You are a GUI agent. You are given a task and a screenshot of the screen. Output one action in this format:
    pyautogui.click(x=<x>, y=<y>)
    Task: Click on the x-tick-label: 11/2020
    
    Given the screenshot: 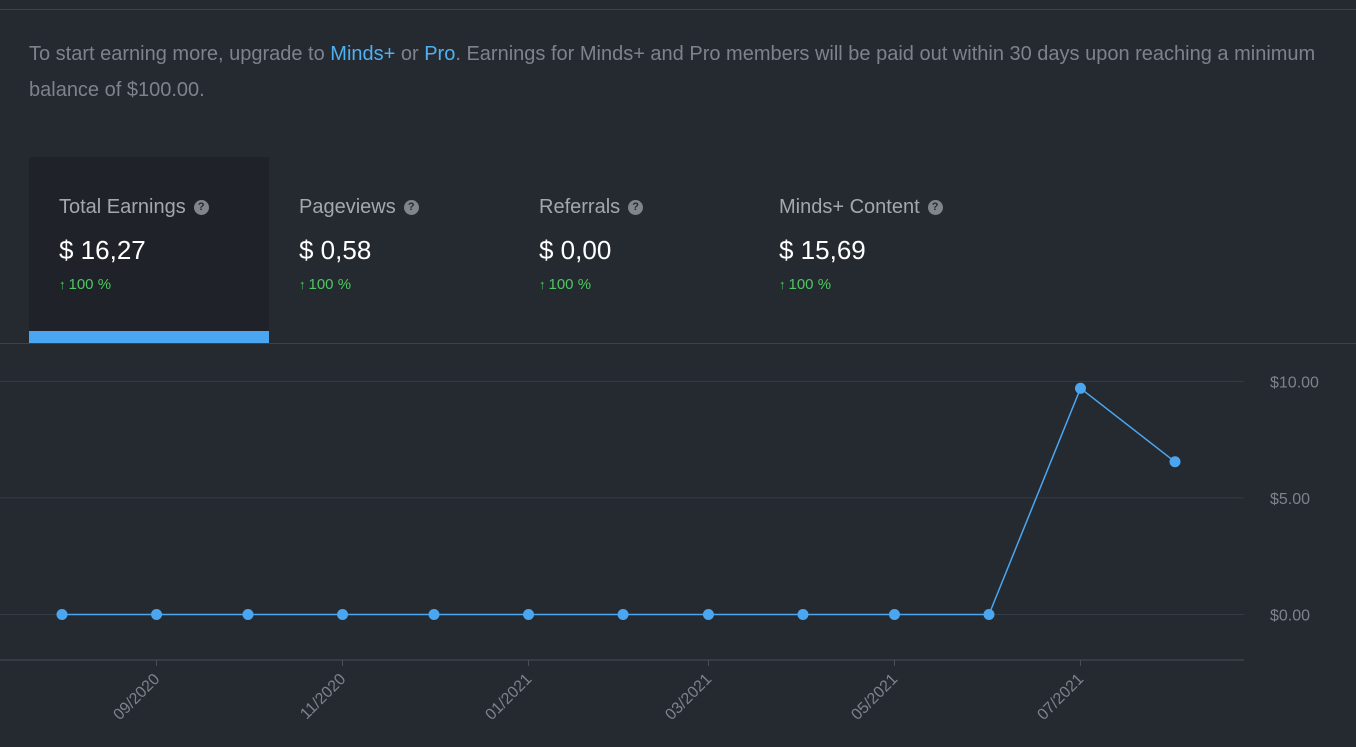 What is the action you would take?
    pyautogui.click(x=323, y=697)
    